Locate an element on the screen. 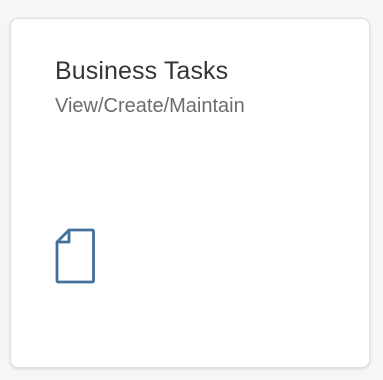  tile-subtitle: View/Create/Maintain is located at coordinates (150, 106).